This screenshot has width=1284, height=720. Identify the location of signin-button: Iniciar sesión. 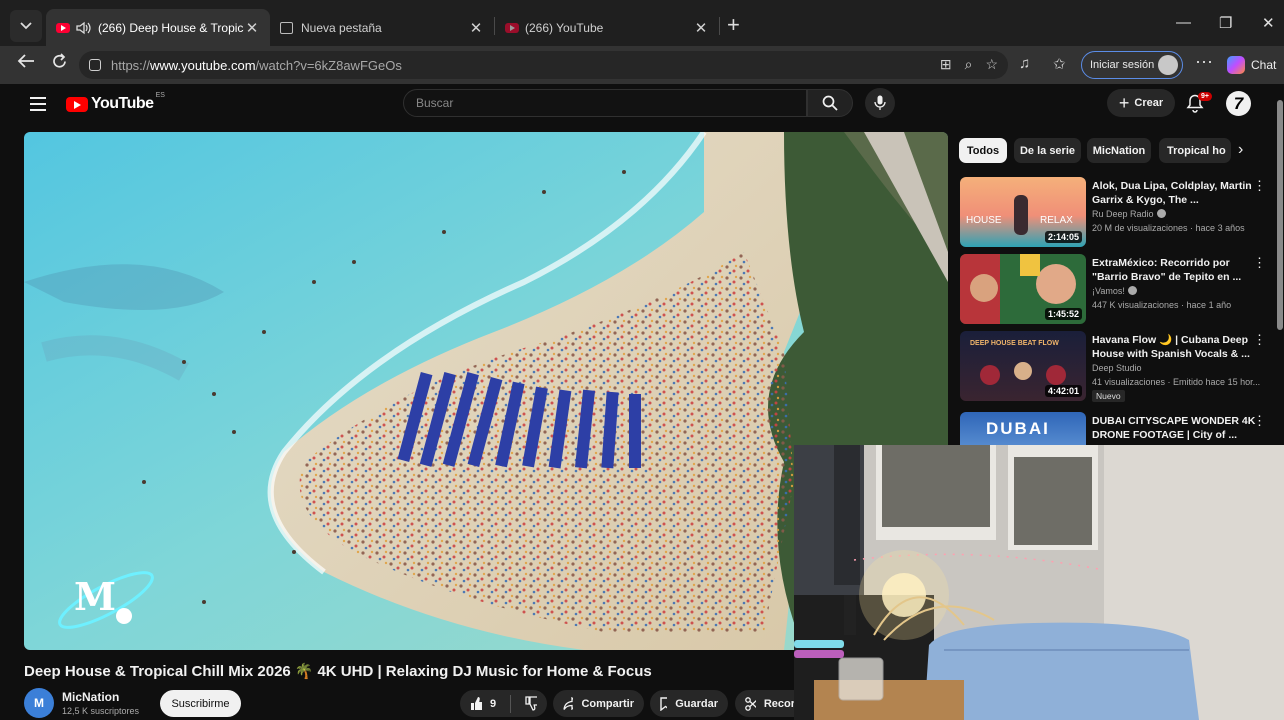
(1132, 65).